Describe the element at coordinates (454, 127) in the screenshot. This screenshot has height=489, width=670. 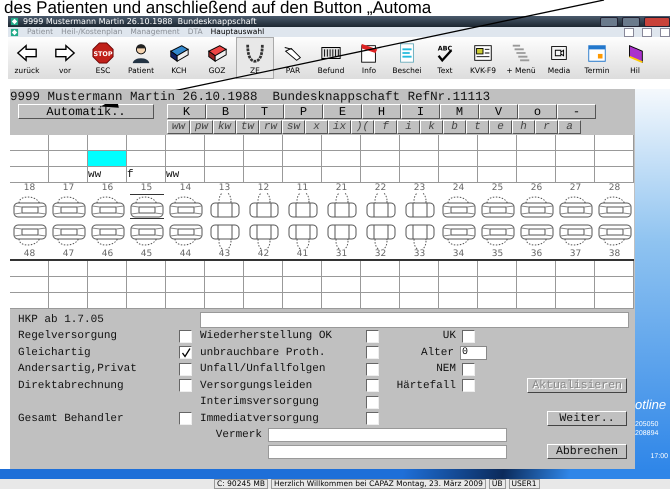
I see `code-tab: b` at that location.